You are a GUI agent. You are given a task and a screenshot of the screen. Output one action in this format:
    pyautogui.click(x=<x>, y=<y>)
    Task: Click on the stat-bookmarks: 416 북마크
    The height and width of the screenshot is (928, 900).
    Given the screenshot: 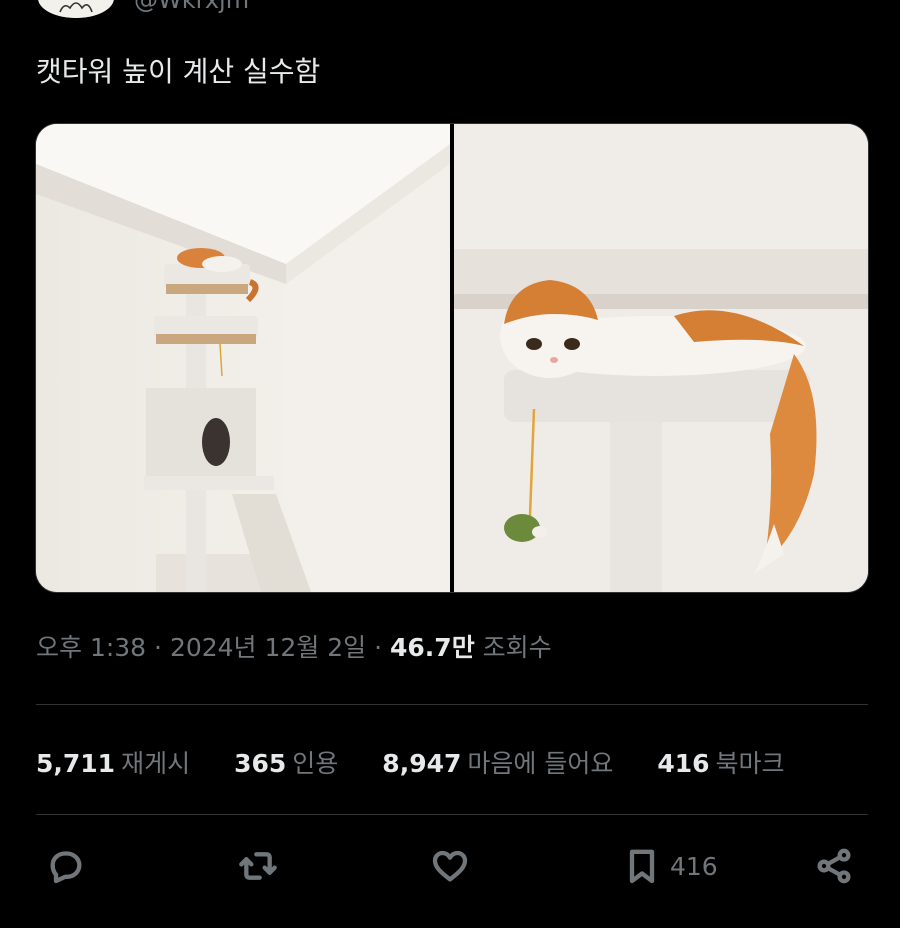 What is the action you would take?
    pyautogui.click(x=720, y=762)
    